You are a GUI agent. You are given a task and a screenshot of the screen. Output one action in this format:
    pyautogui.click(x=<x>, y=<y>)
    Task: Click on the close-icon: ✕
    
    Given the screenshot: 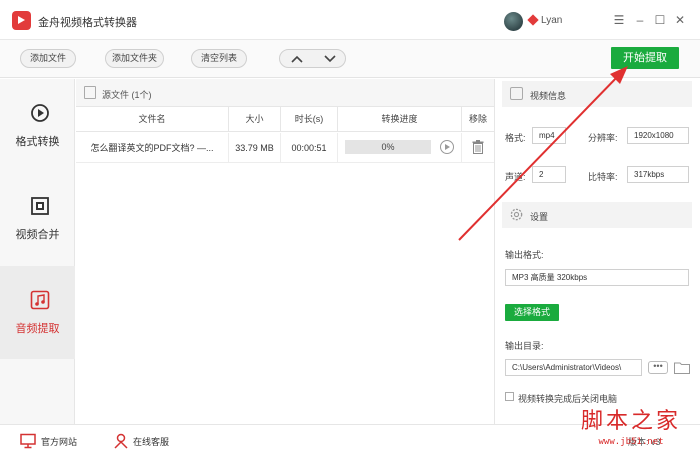 What is the action you would take?
    pyautogui.click(x=680, y=20)
    